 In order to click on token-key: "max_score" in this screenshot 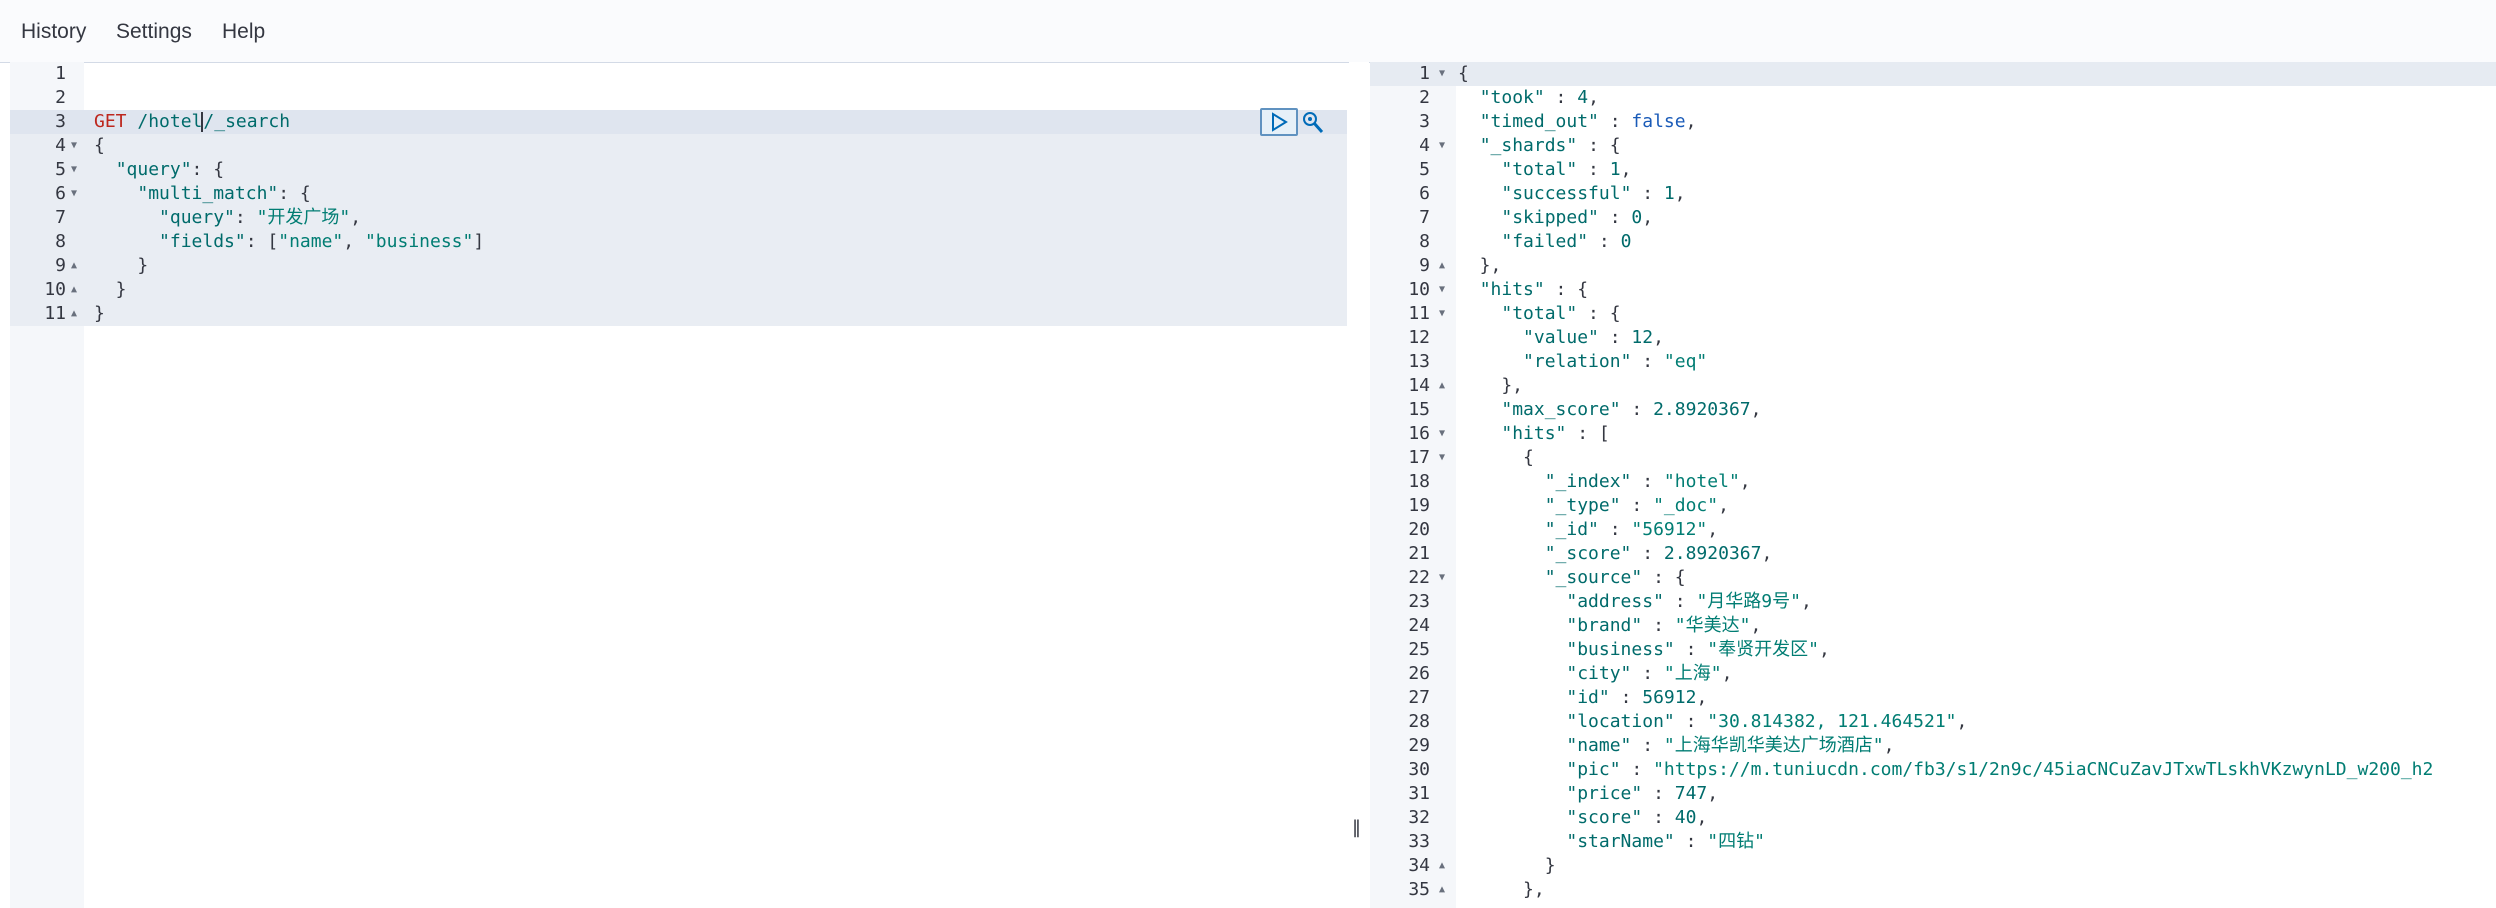, I will do `click(1561, 409)`.